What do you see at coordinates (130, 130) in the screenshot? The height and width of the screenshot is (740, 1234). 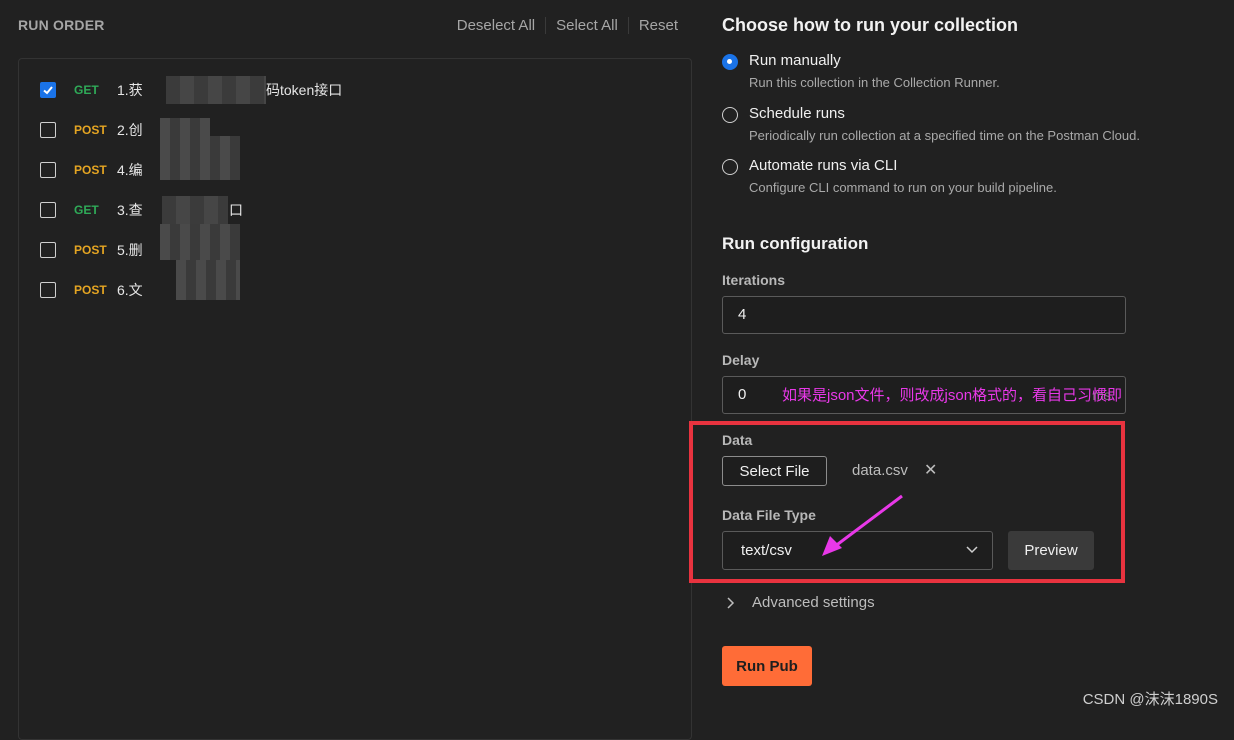 I see `request-name: 2.创` at bounding box center [130, 130].